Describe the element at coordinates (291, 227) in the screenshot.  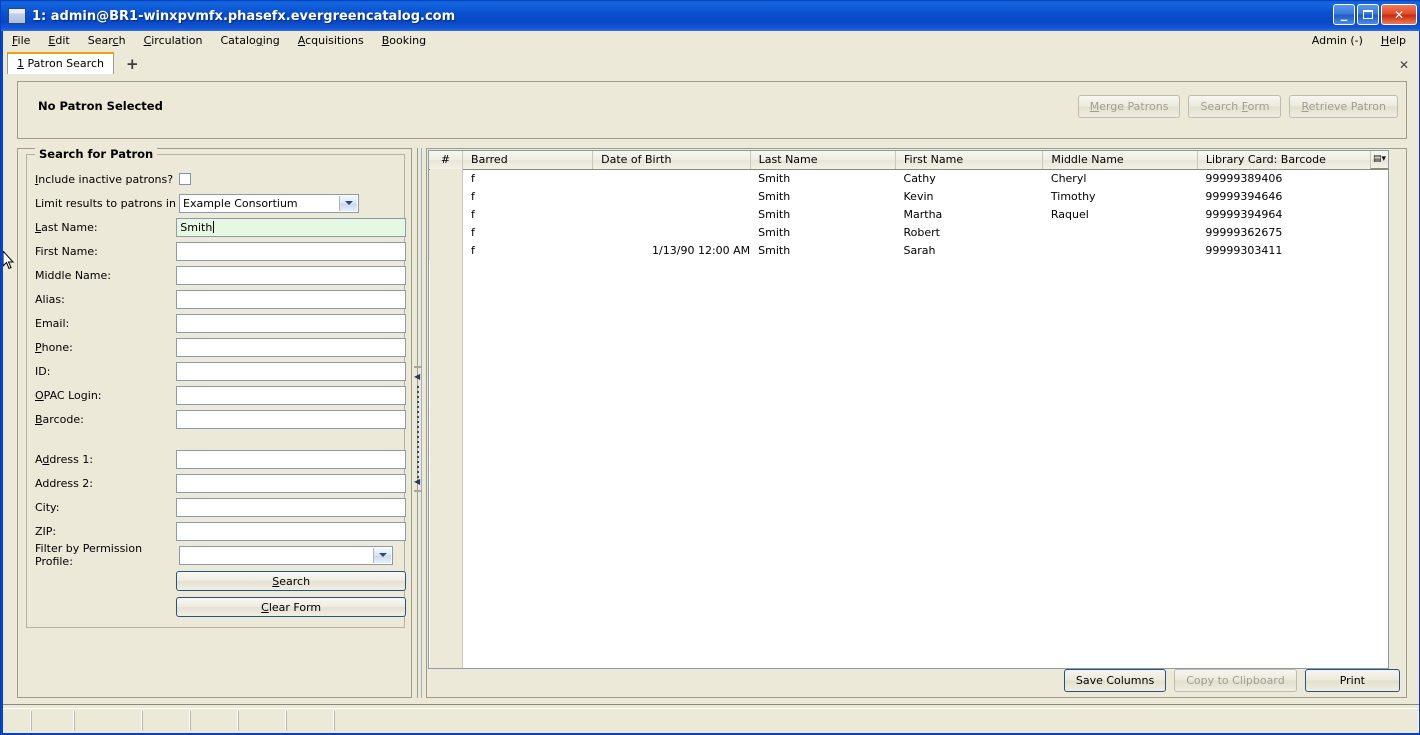
I see `last-name-input: Smith` at that location.